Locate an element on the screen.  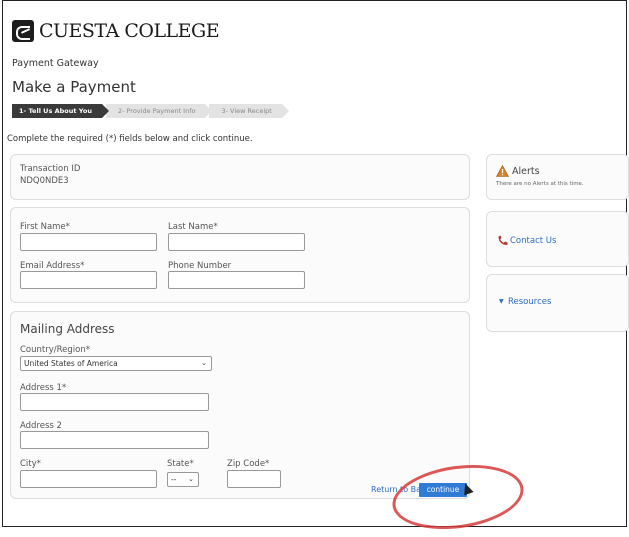
college-name: CUESTA COLLEGE is located at coordinates (129, 31).